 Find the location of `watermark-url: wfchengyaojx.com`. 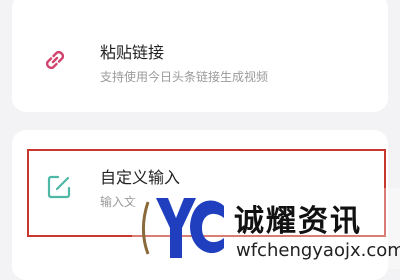

watermark-url: wfchengyaojx.com is located at coordinates (318, 250).